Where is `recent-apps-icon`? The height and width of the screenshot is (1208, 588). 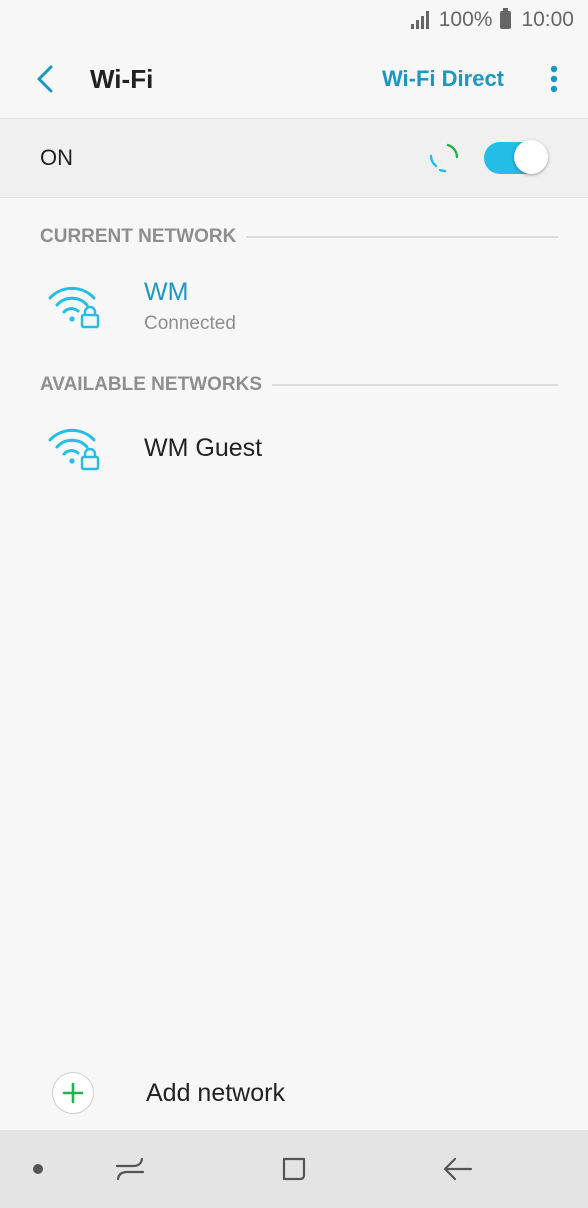 recent-apps-icon is located at coordinates (130, 1169).